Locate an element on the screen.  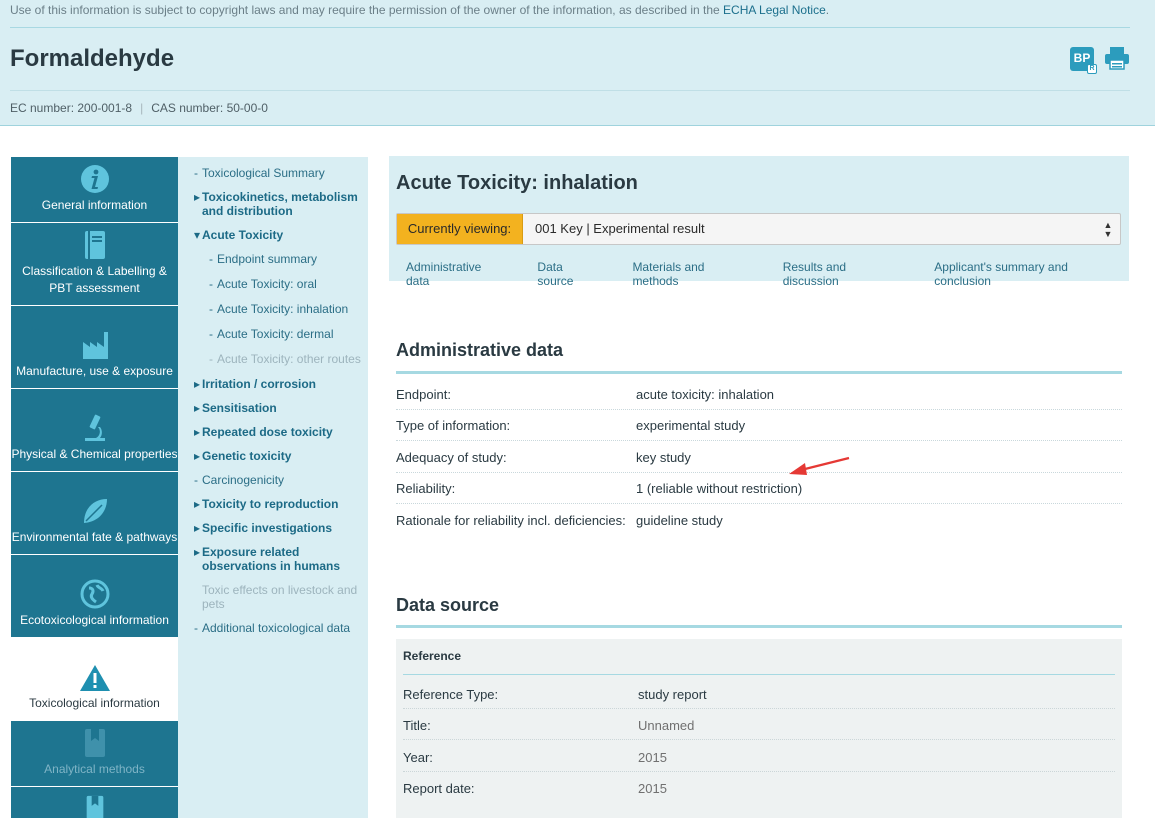
admin-row-endpoint: Endpoint: acute toxicity: inhalation is located at coordinates (759, 394).